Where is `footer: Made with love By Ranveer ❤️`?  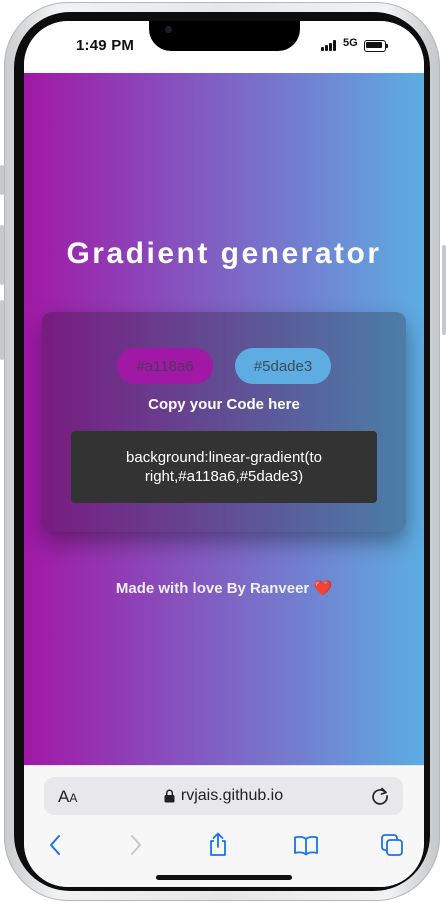
footer: Made with love By Ranveer ❤️ is located at coordinates (224, 588).